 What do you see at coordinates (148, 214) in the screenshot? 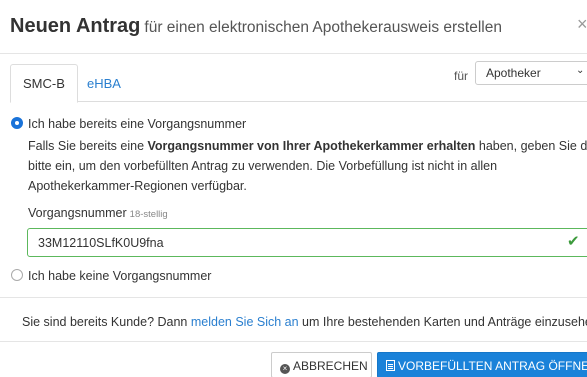
I see `vorgangsnummer-hint: 18-stellig` at bounding box center [148, 214].